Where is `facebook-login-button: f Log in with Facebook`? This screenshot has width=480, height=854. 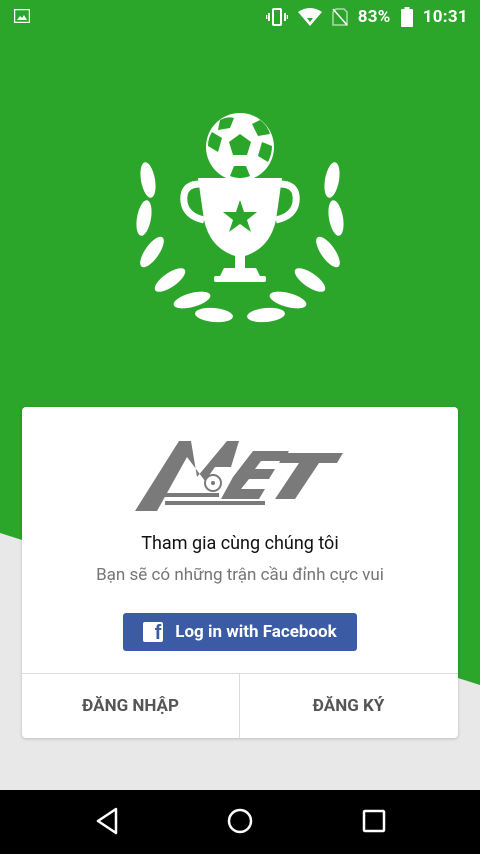 facebook-login-button: f Log in with Facebook is located at coordinates (240, 632).